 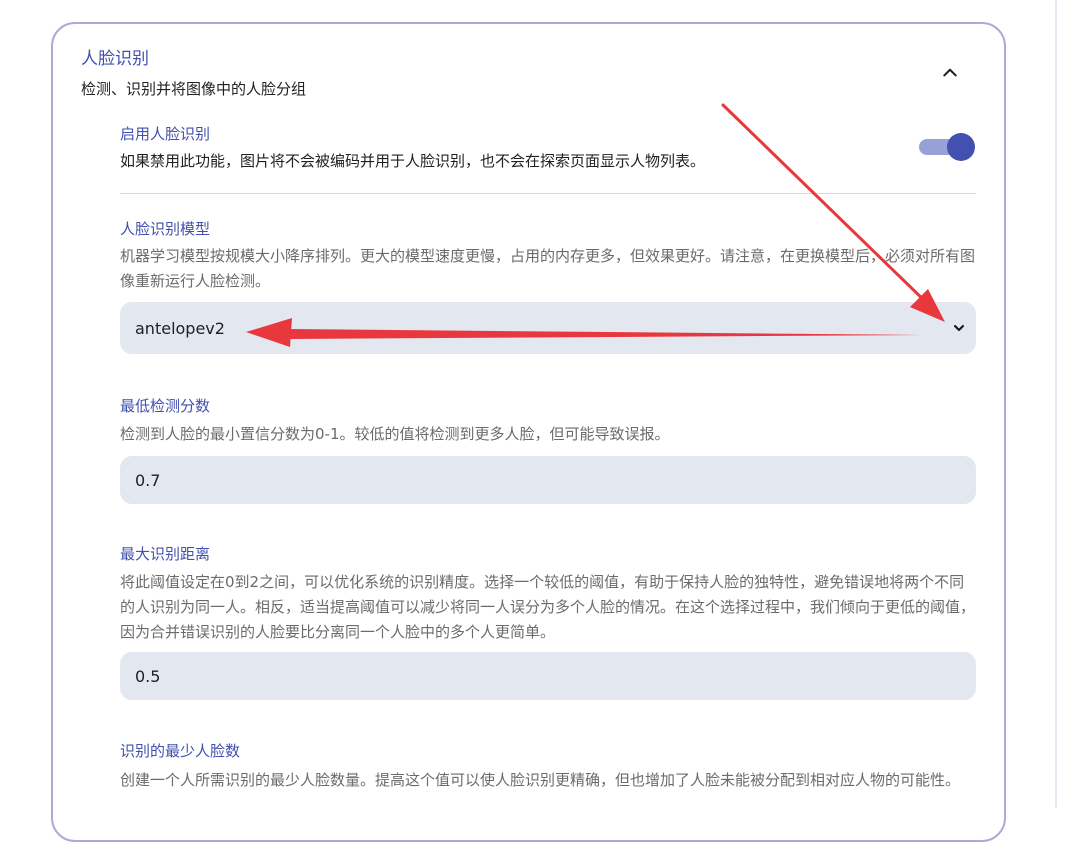 What do you see at coordinates (548, 480) in the screenshot?
I see `min-score-input: 0.7` at bounding box center [548, 480].